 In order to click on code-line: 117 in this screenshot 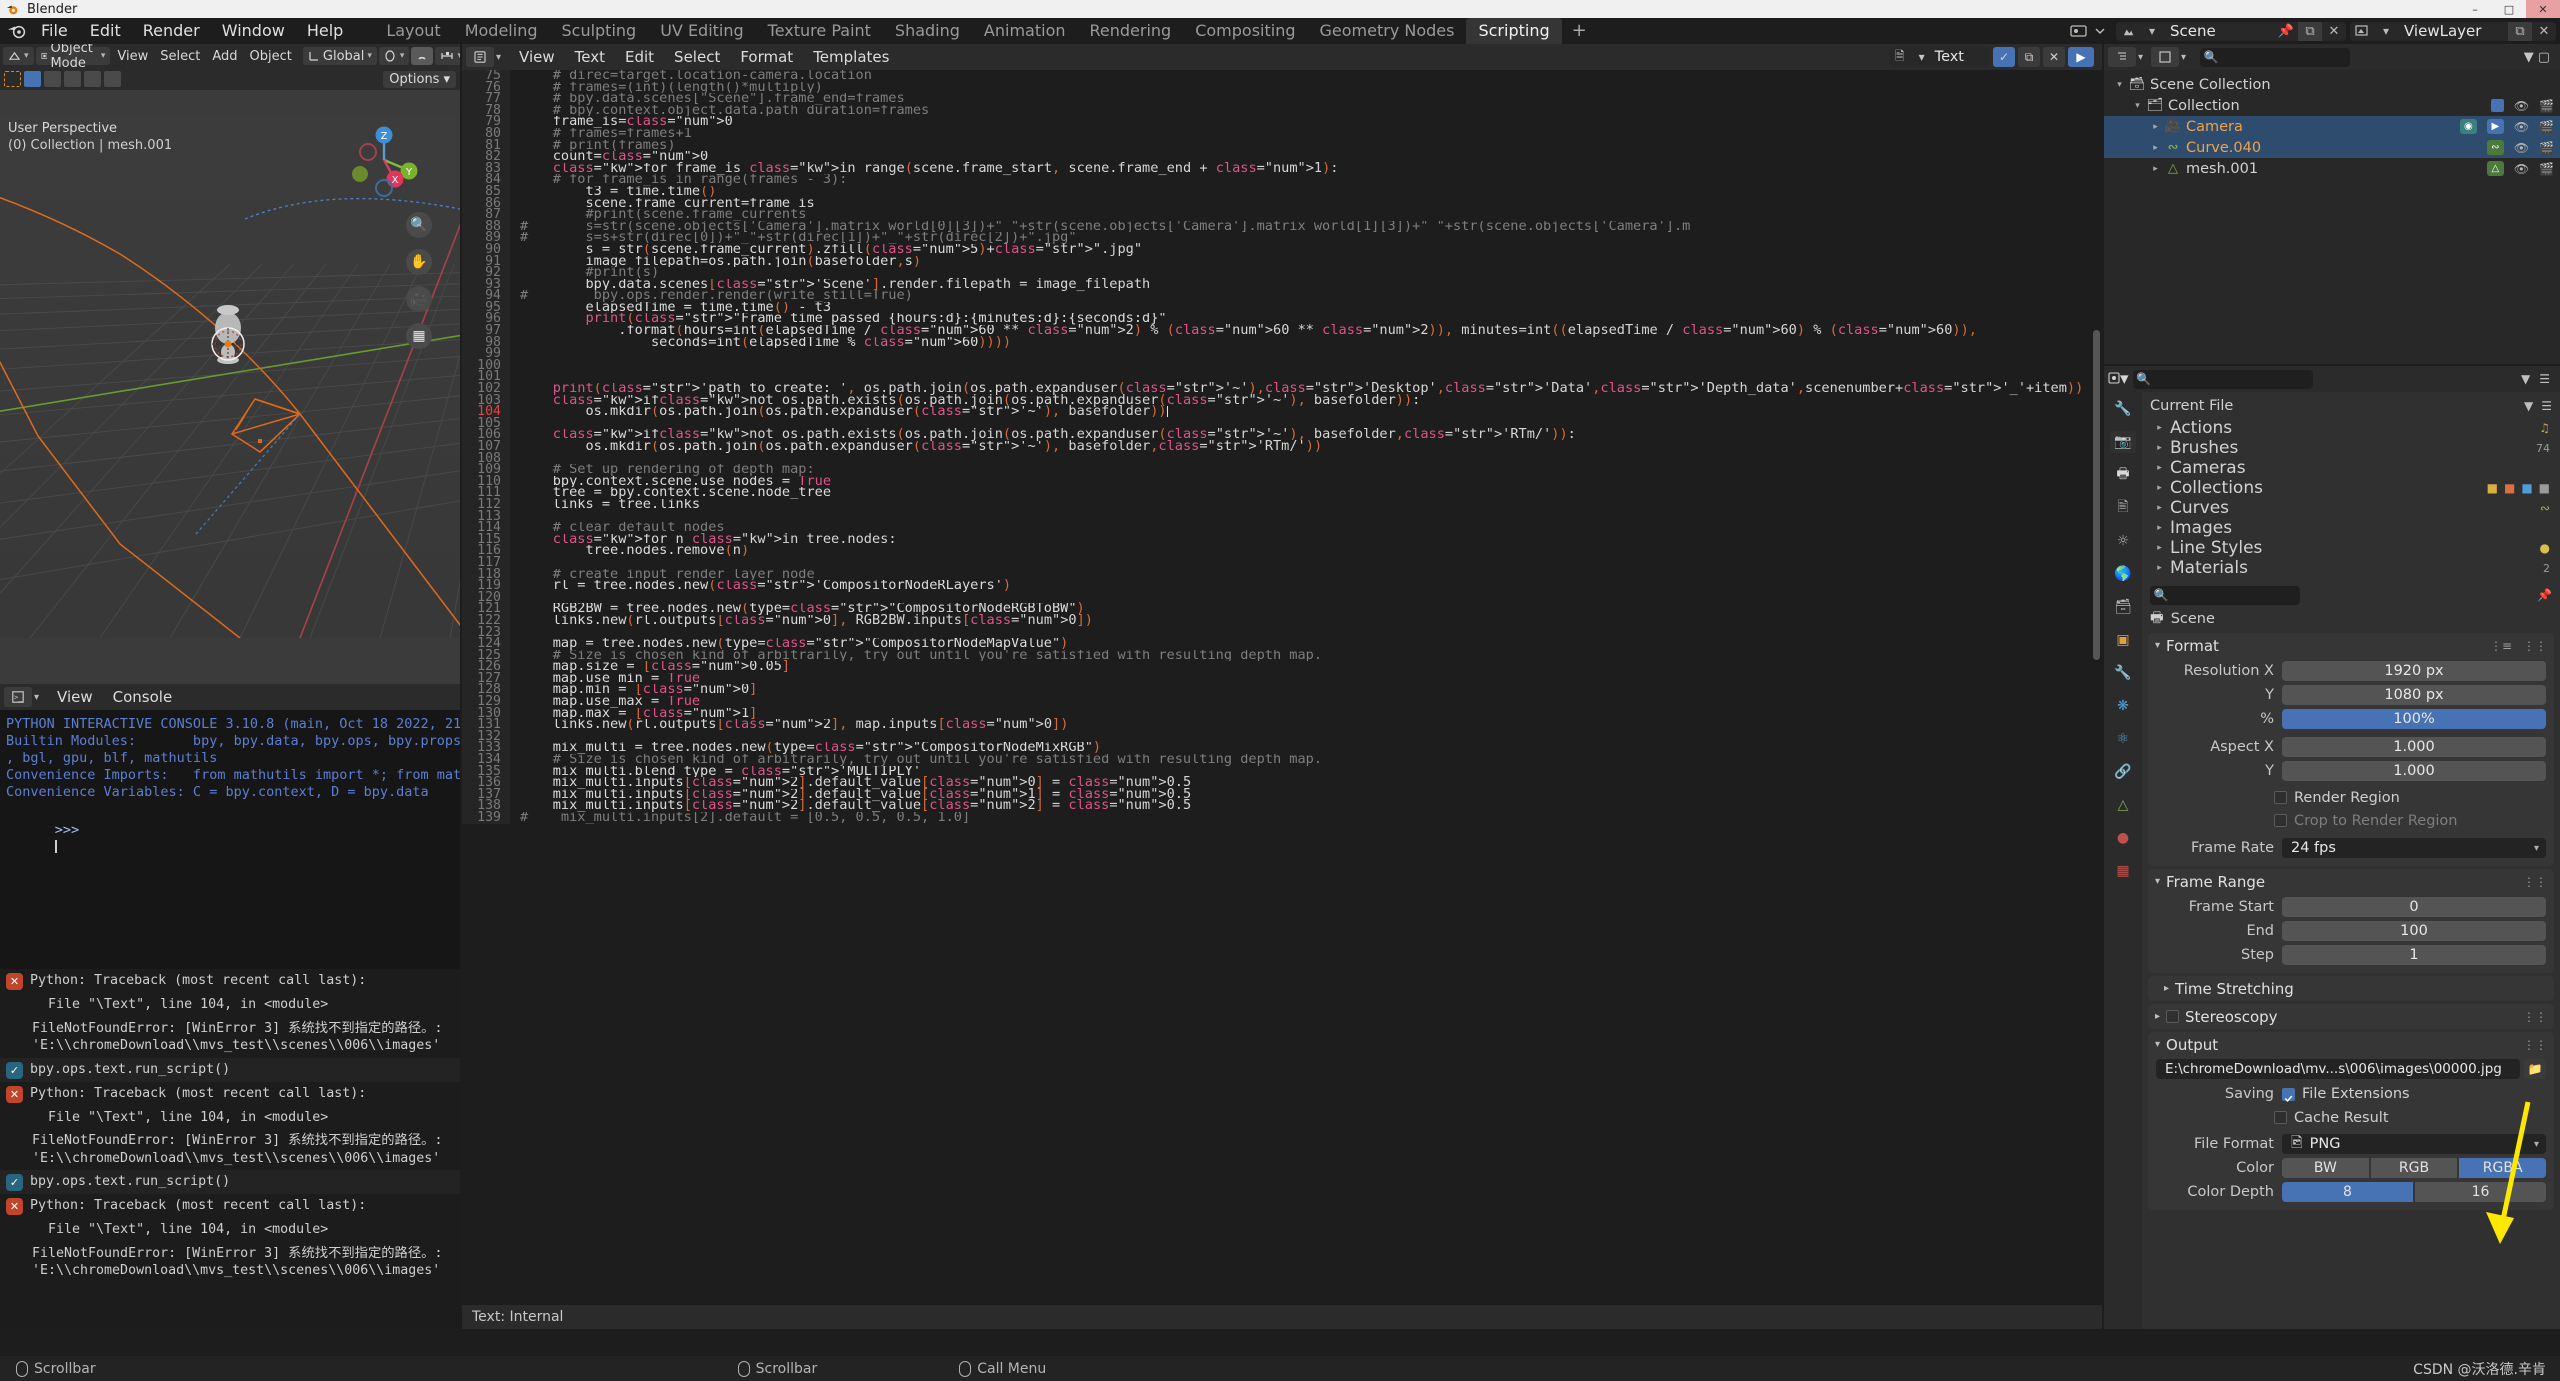, I will do `click(1282, 562)`.